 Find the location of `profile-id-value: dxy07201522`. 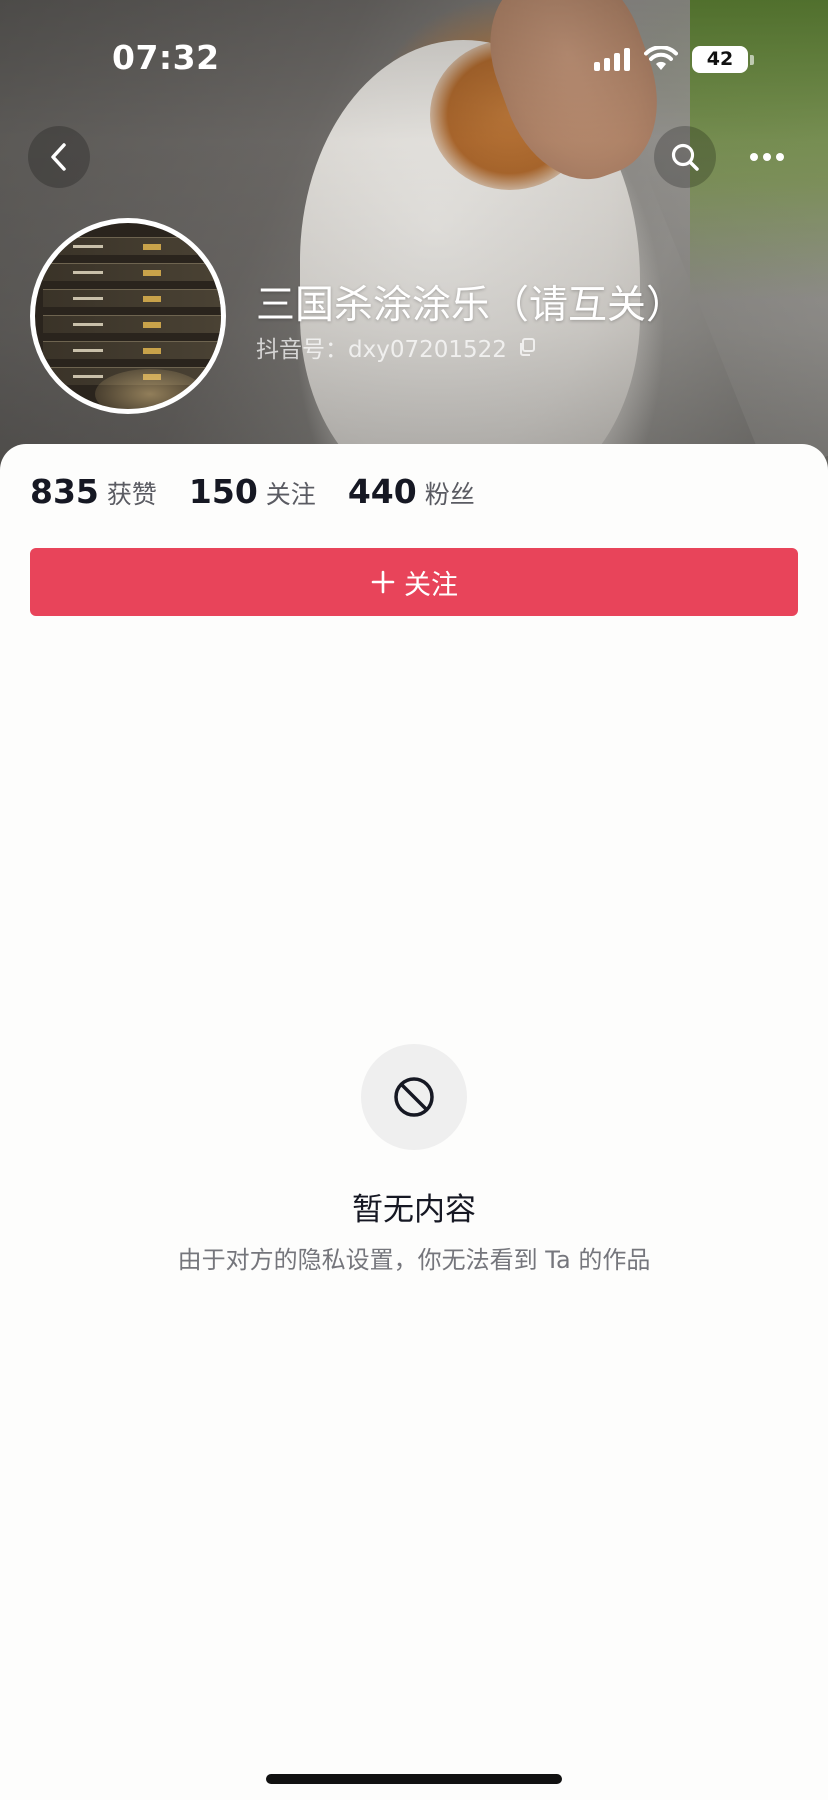

profile-id-value: dxy07201522 is located at coordinates (427, 350).